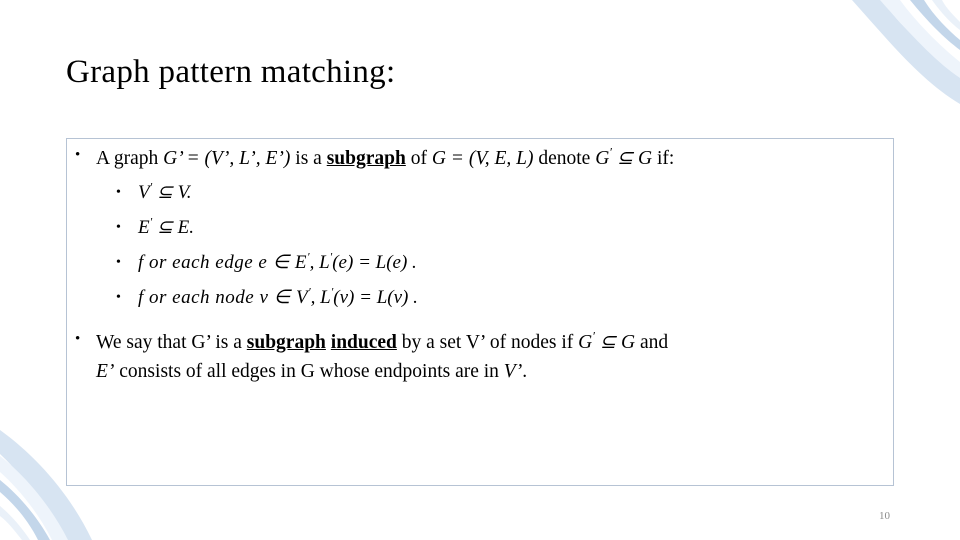 Image resolution: width=960 pixels, height=540 pixels. What do you see at coordinates (564, 158) in the screenshot?
I see `text-segment: denote` at bounding box center [564, 158].